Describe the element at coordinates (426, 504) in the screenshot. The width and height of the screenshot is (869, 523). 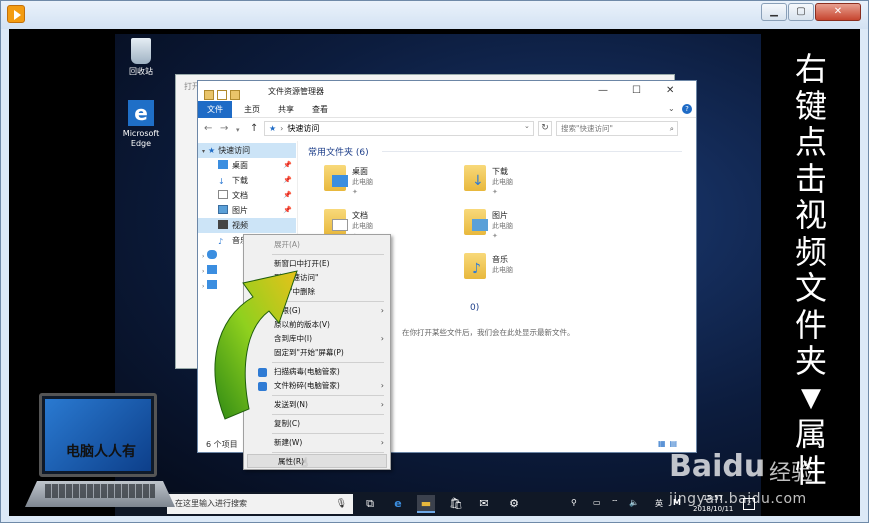
I see `file-explorer-icon: ▬` at that location.